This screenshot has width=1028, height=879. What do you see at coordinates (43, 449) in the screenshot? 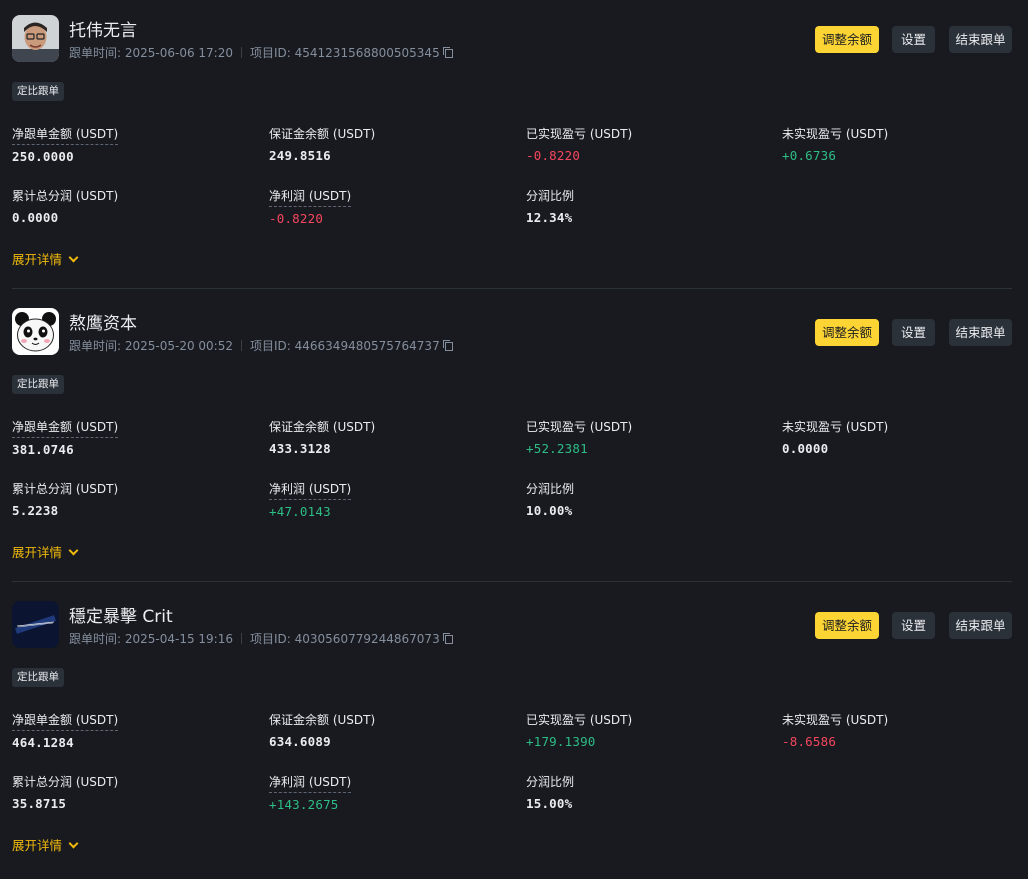
I see `stat-value: 381.0746` at bounding box center [43, 449].